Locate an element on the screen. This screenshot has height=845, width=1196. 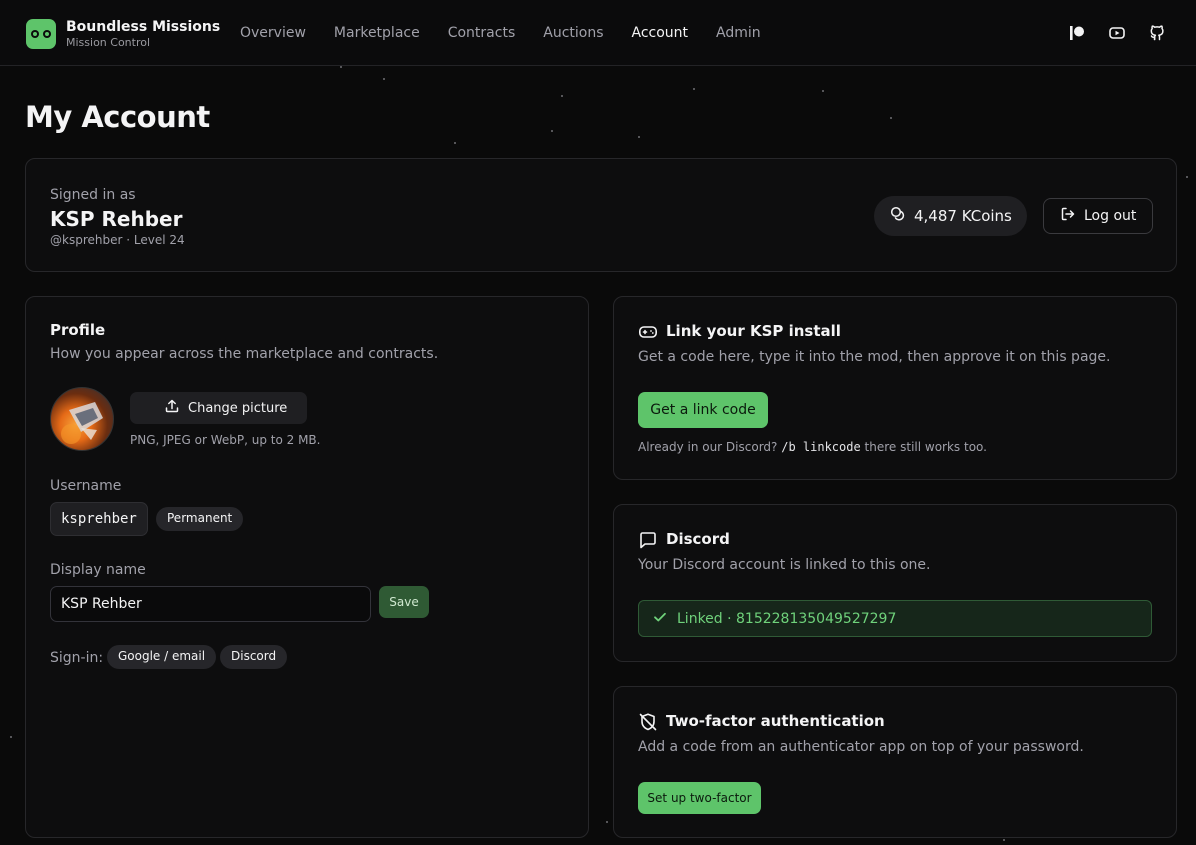
change-picture-label: Change picture is located at coordinates (238, 408).